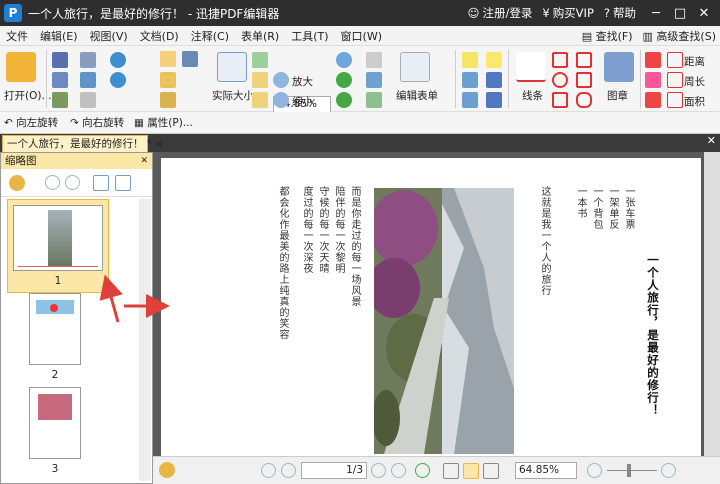 The width and height of the screenshot is (720, 484). I want to click on rotate-cw-icon, so click(344, 80).